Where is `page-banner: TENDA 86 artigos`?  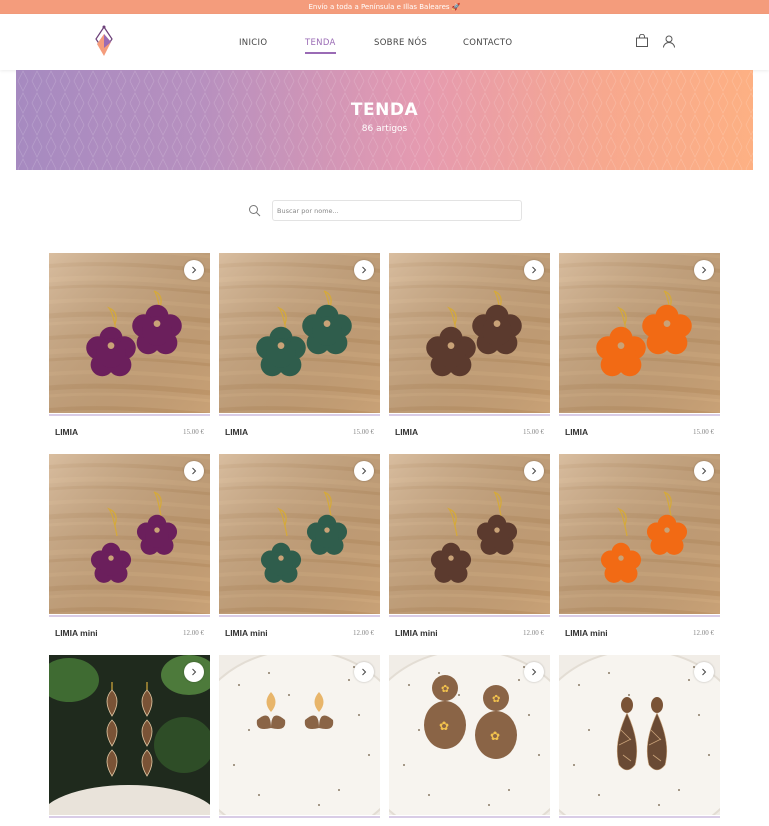 page-banner: TENDA 86 artigos is located at coordinates (384, 120).